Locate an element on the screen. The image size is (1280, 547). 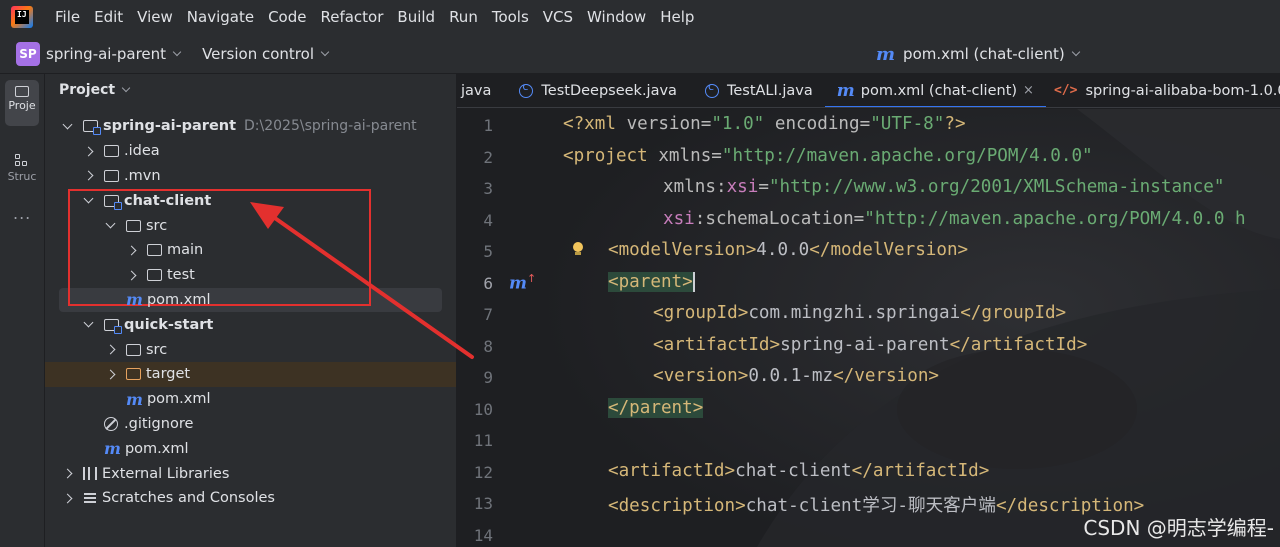
tab-testdeepseek: TestDeepseek.java is located at coordinates (596, 90).